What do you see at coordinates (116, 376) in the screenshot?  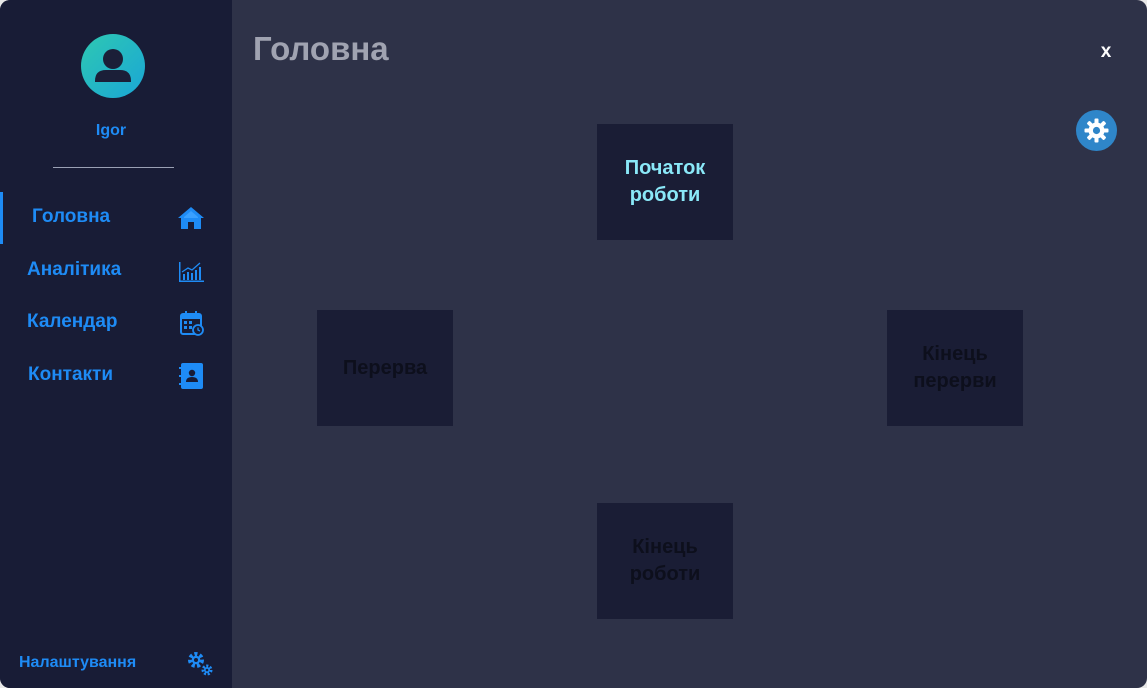 I see `sidebar-item-contacts: Контакти` at bounding box center [116, 376].